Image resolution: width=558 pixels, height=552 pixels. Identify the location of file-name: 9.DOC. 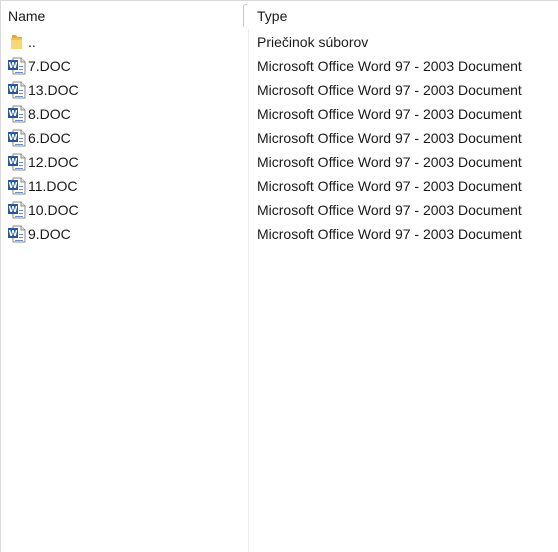
(49, 234).